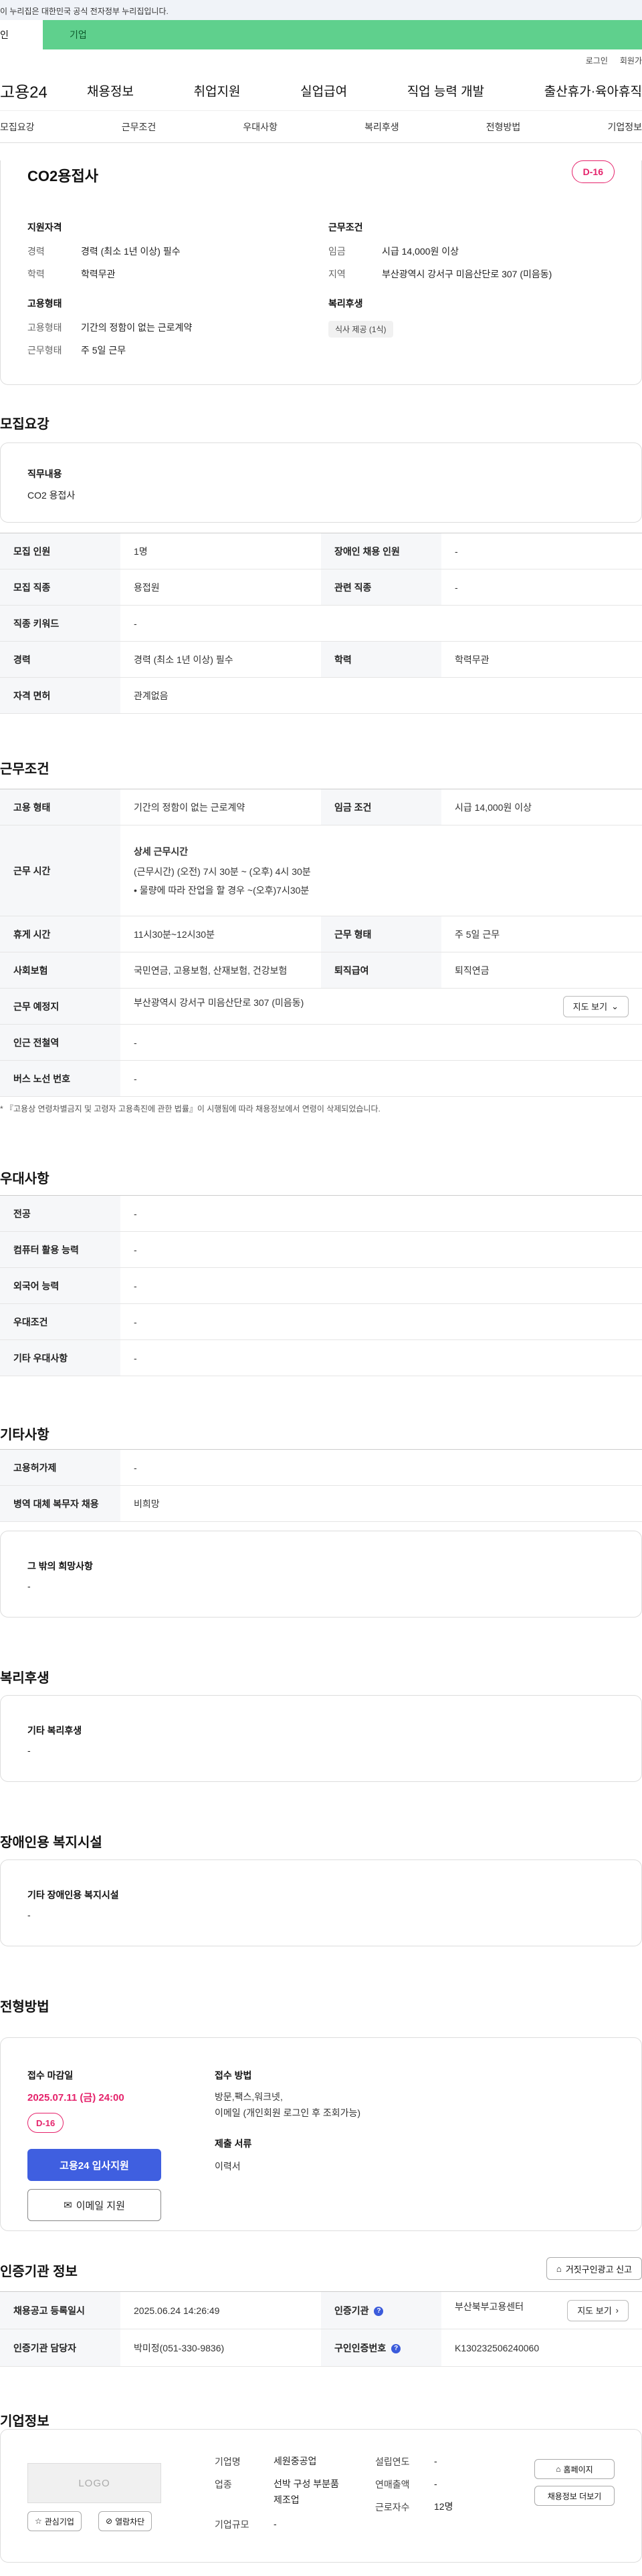  I want to click on table-row: 모집 인원 1명 장애인 채용 인원 -, so click(321, 551).